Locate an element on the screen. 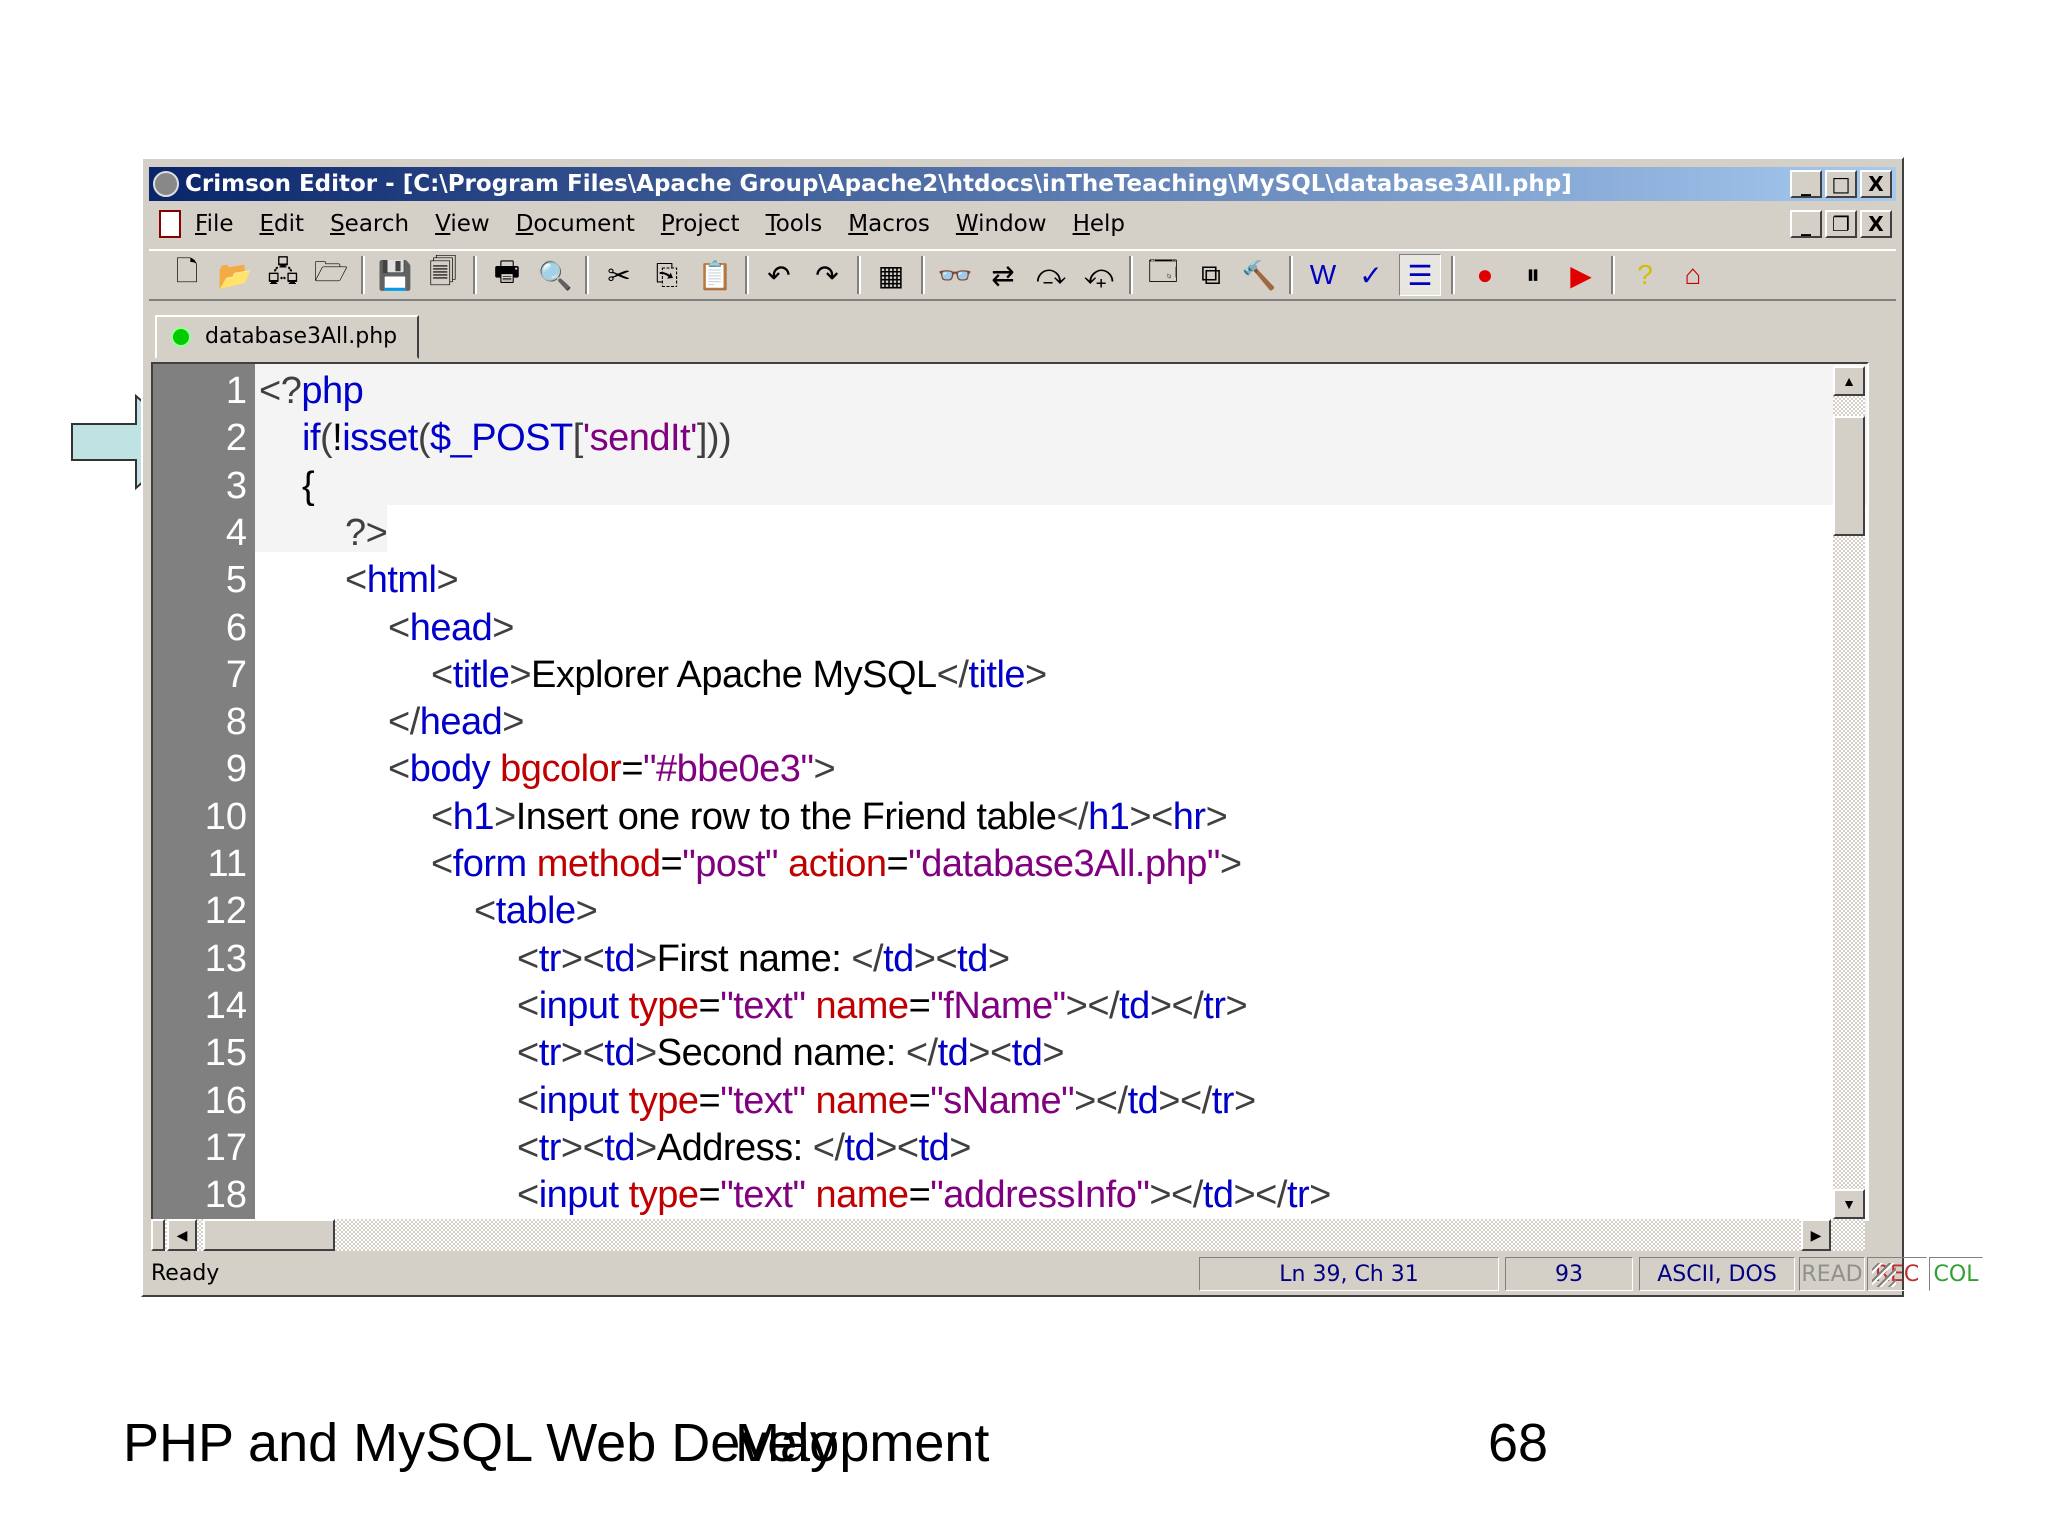  code-token-br: ( is located at coordinates (424, 438).